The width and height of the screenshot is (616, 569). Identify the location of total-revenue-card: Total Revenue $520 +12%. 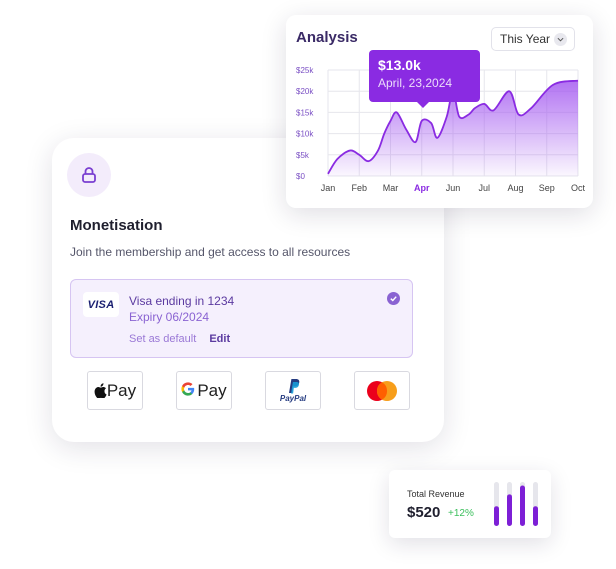
(470, 504).